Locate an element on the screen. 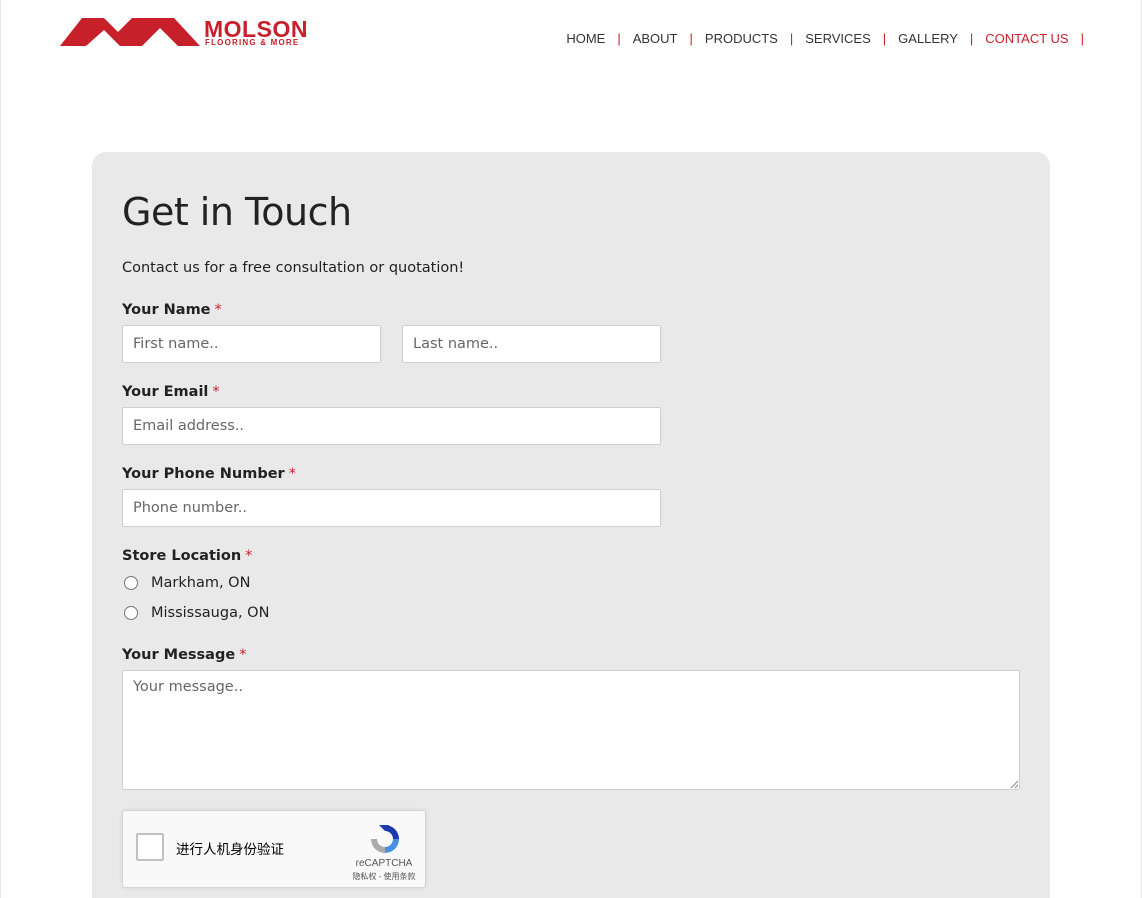 This screenshot has height=898, width=1142. message-label: Your Message * is located at coordinates (184, 655).